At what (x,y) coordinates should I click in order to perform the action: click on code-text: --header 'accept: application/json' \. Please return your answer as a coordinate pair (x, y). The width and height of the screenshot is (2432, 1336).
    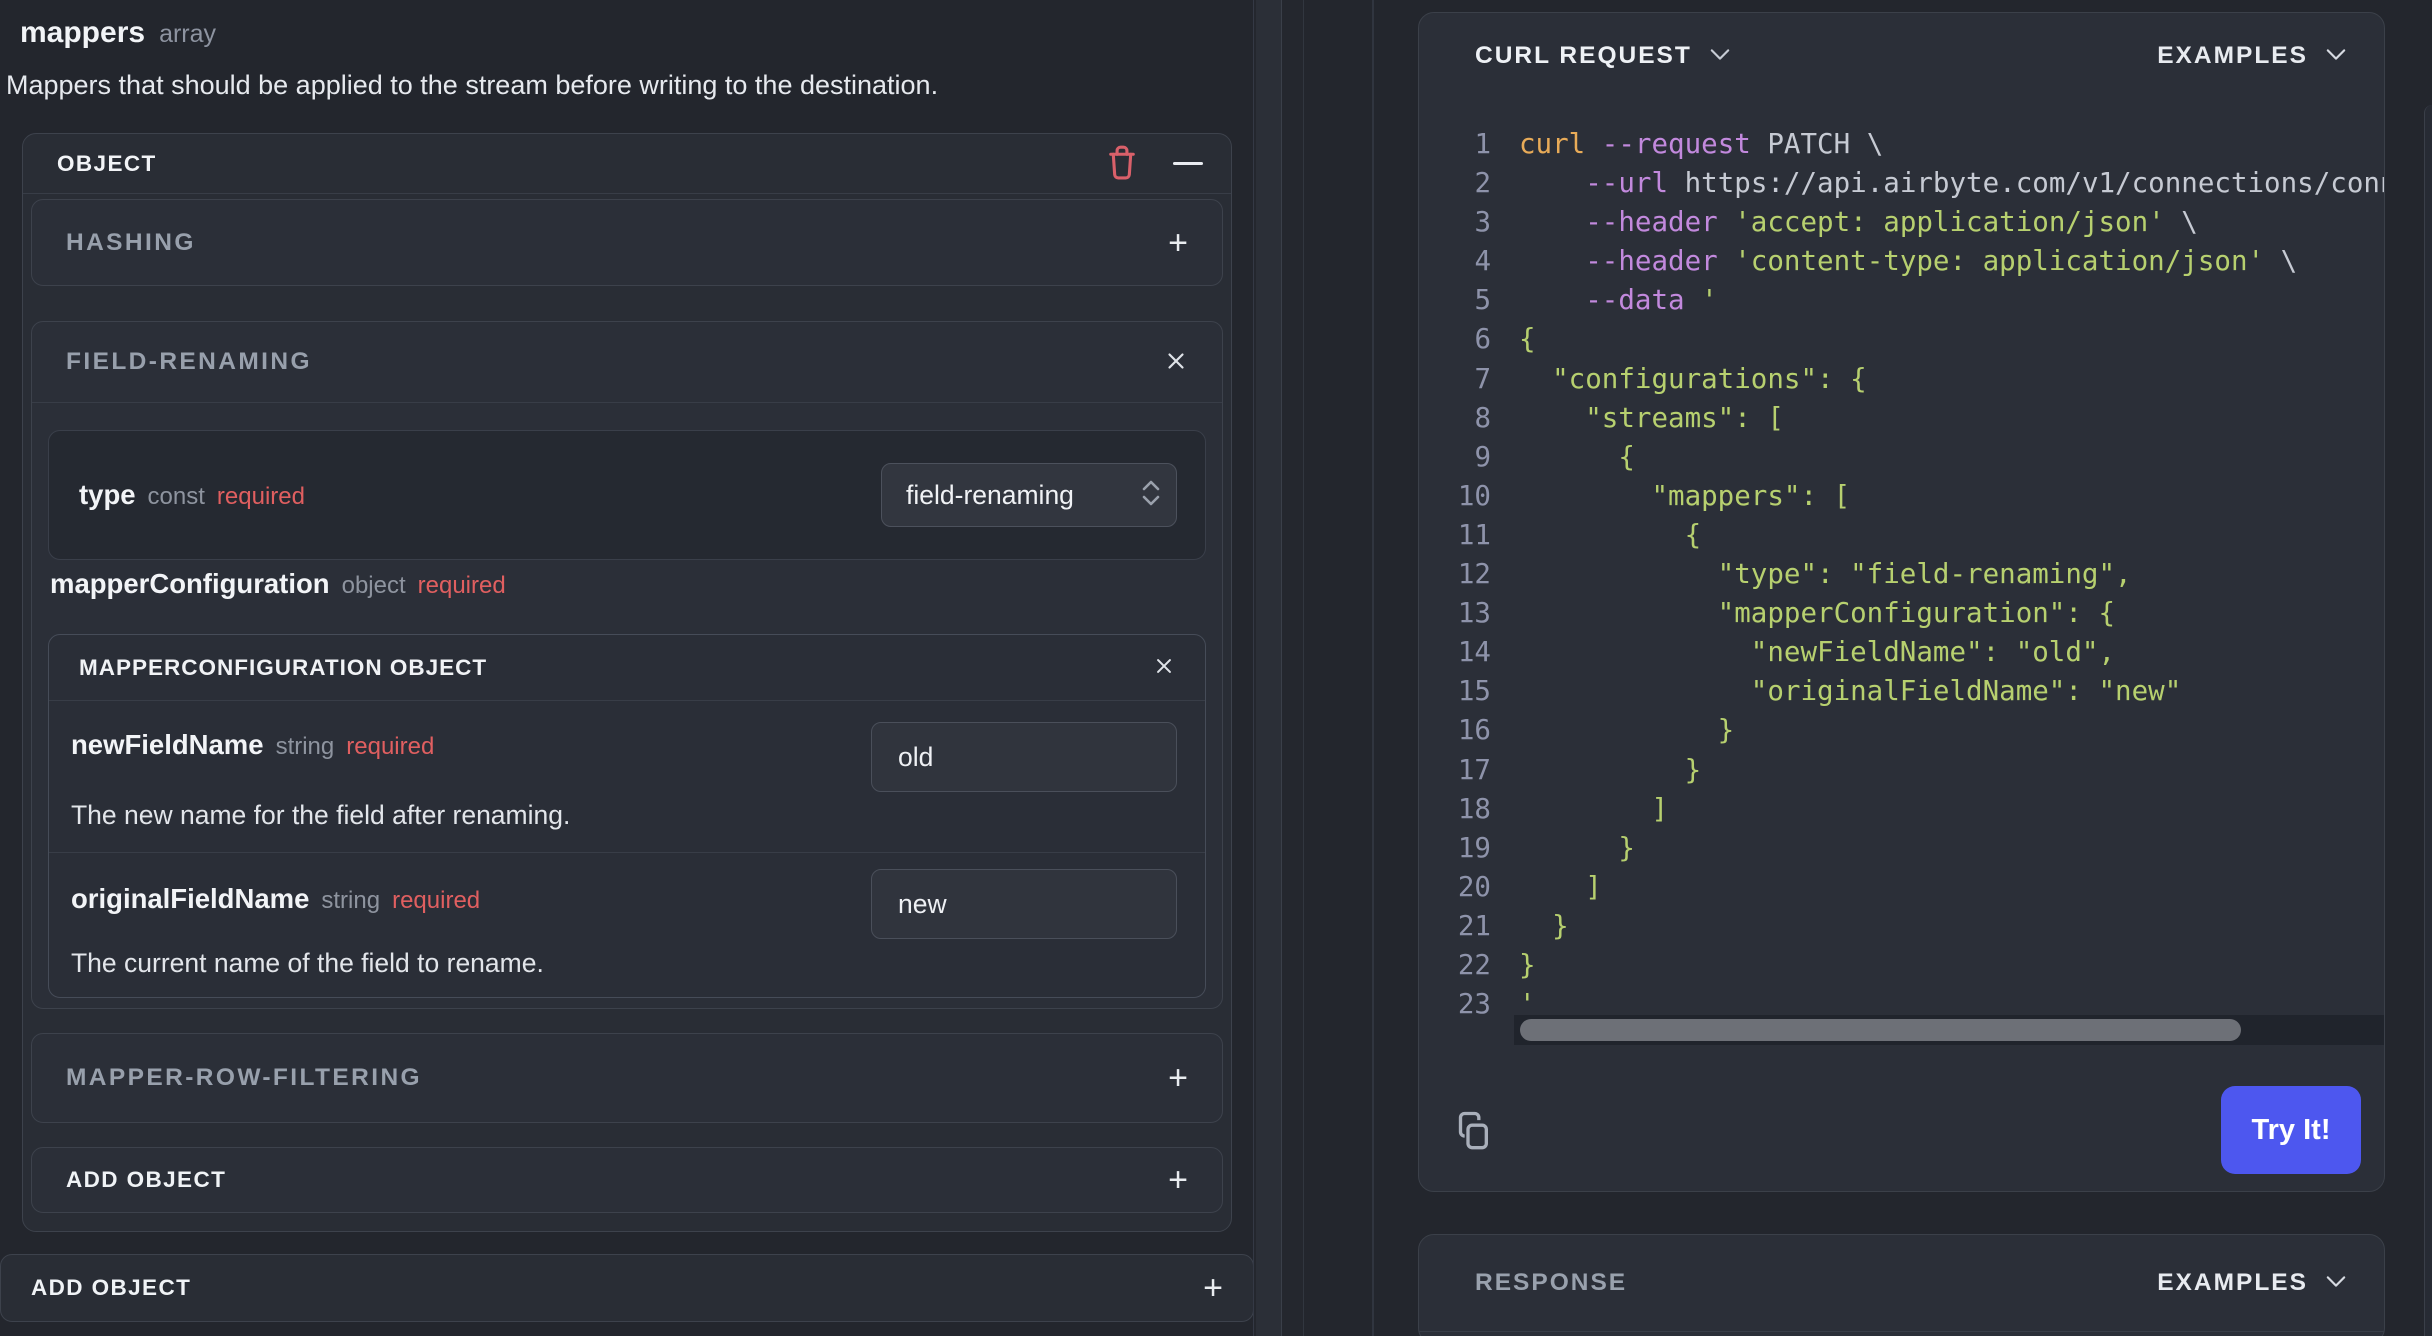
    Looking at the image, I should click on (1891, 222).